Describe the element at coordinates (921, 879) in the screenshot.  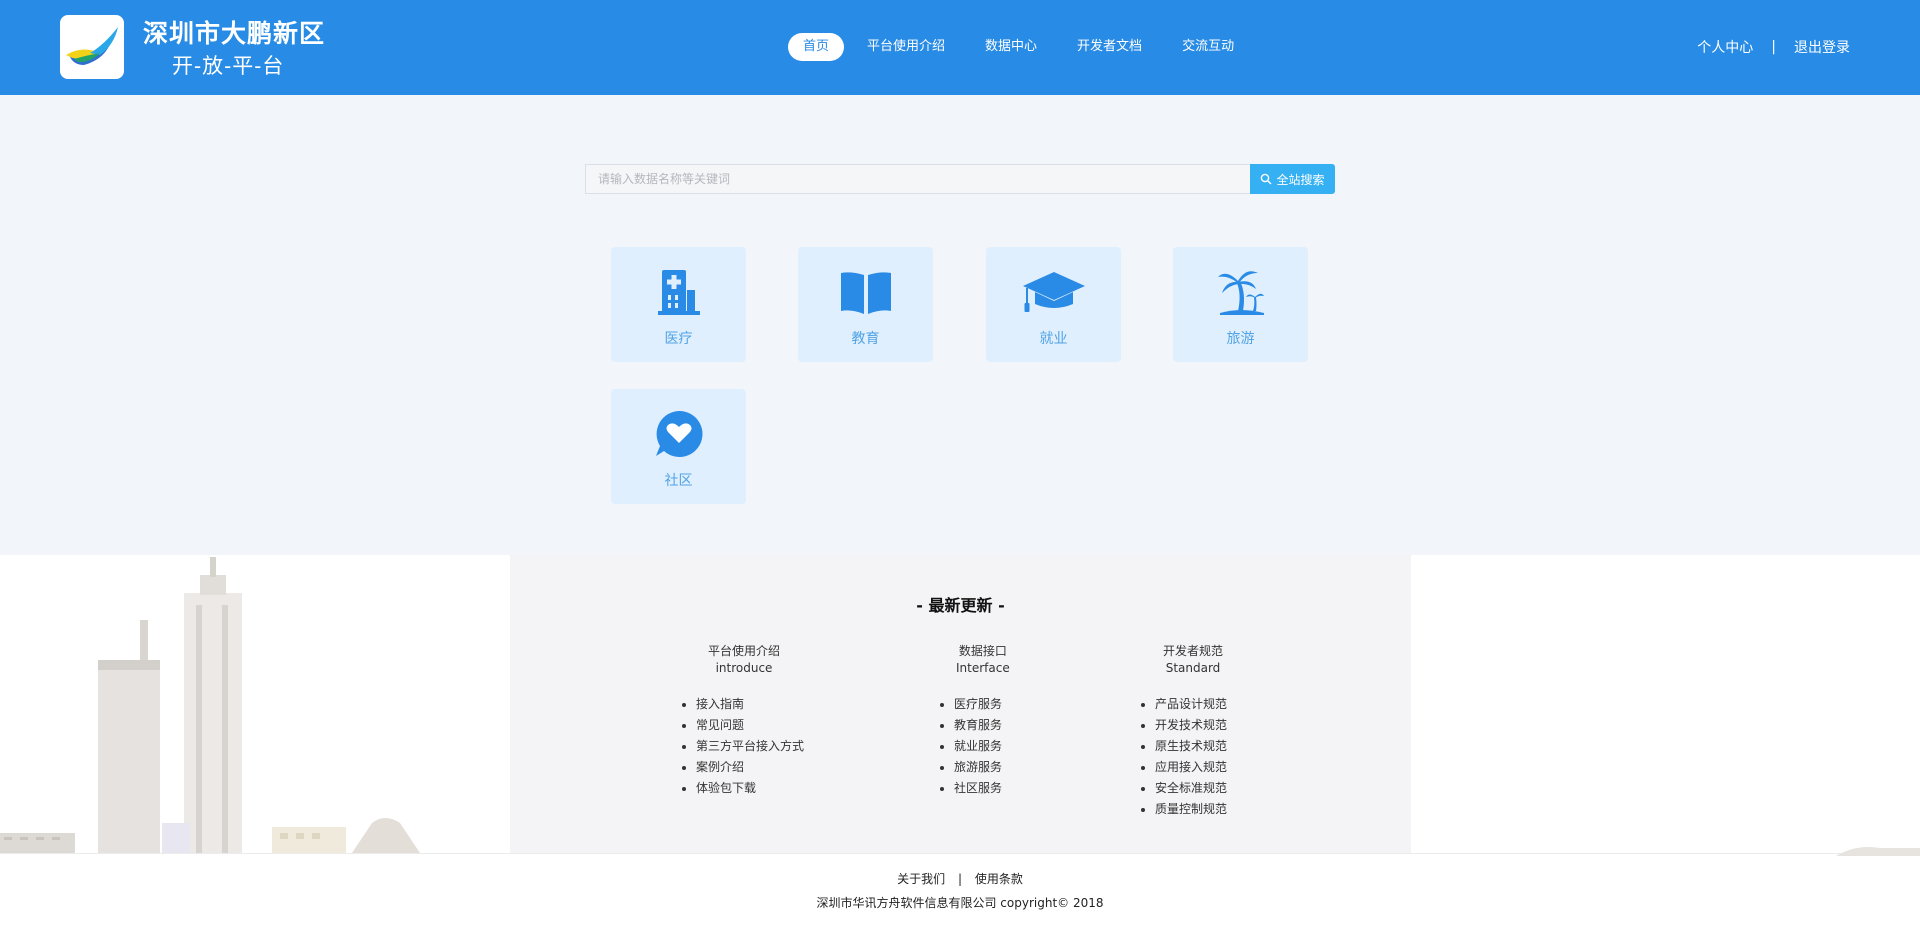
I see `about-us-link: 关于我们` at that location.